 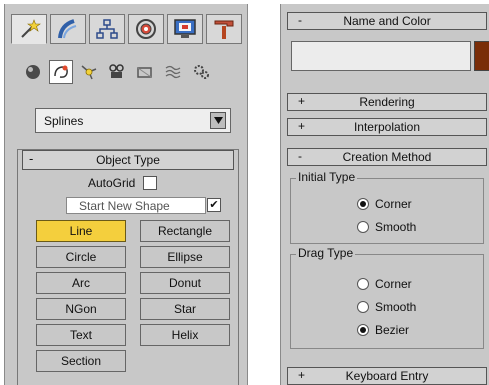 I want to click on initial-type-label: Initial Type, so click(x=327, y=177).